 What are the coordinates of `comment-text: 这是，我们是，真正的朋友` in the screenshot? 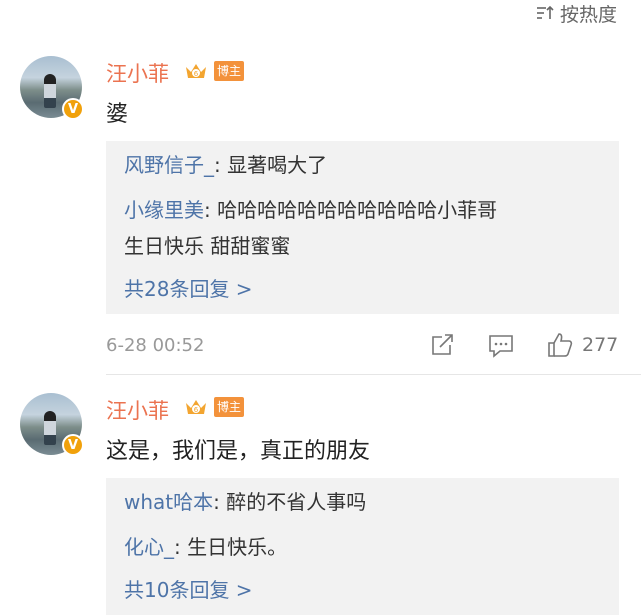 It's located at (238, 451).